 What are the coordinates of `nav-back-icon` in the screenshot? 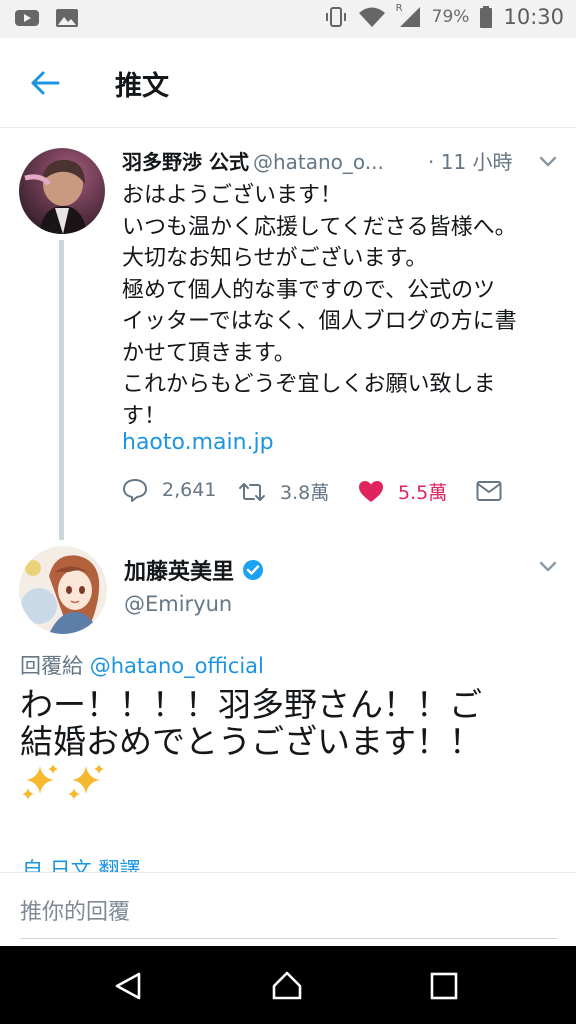 It's located at (128, 986).